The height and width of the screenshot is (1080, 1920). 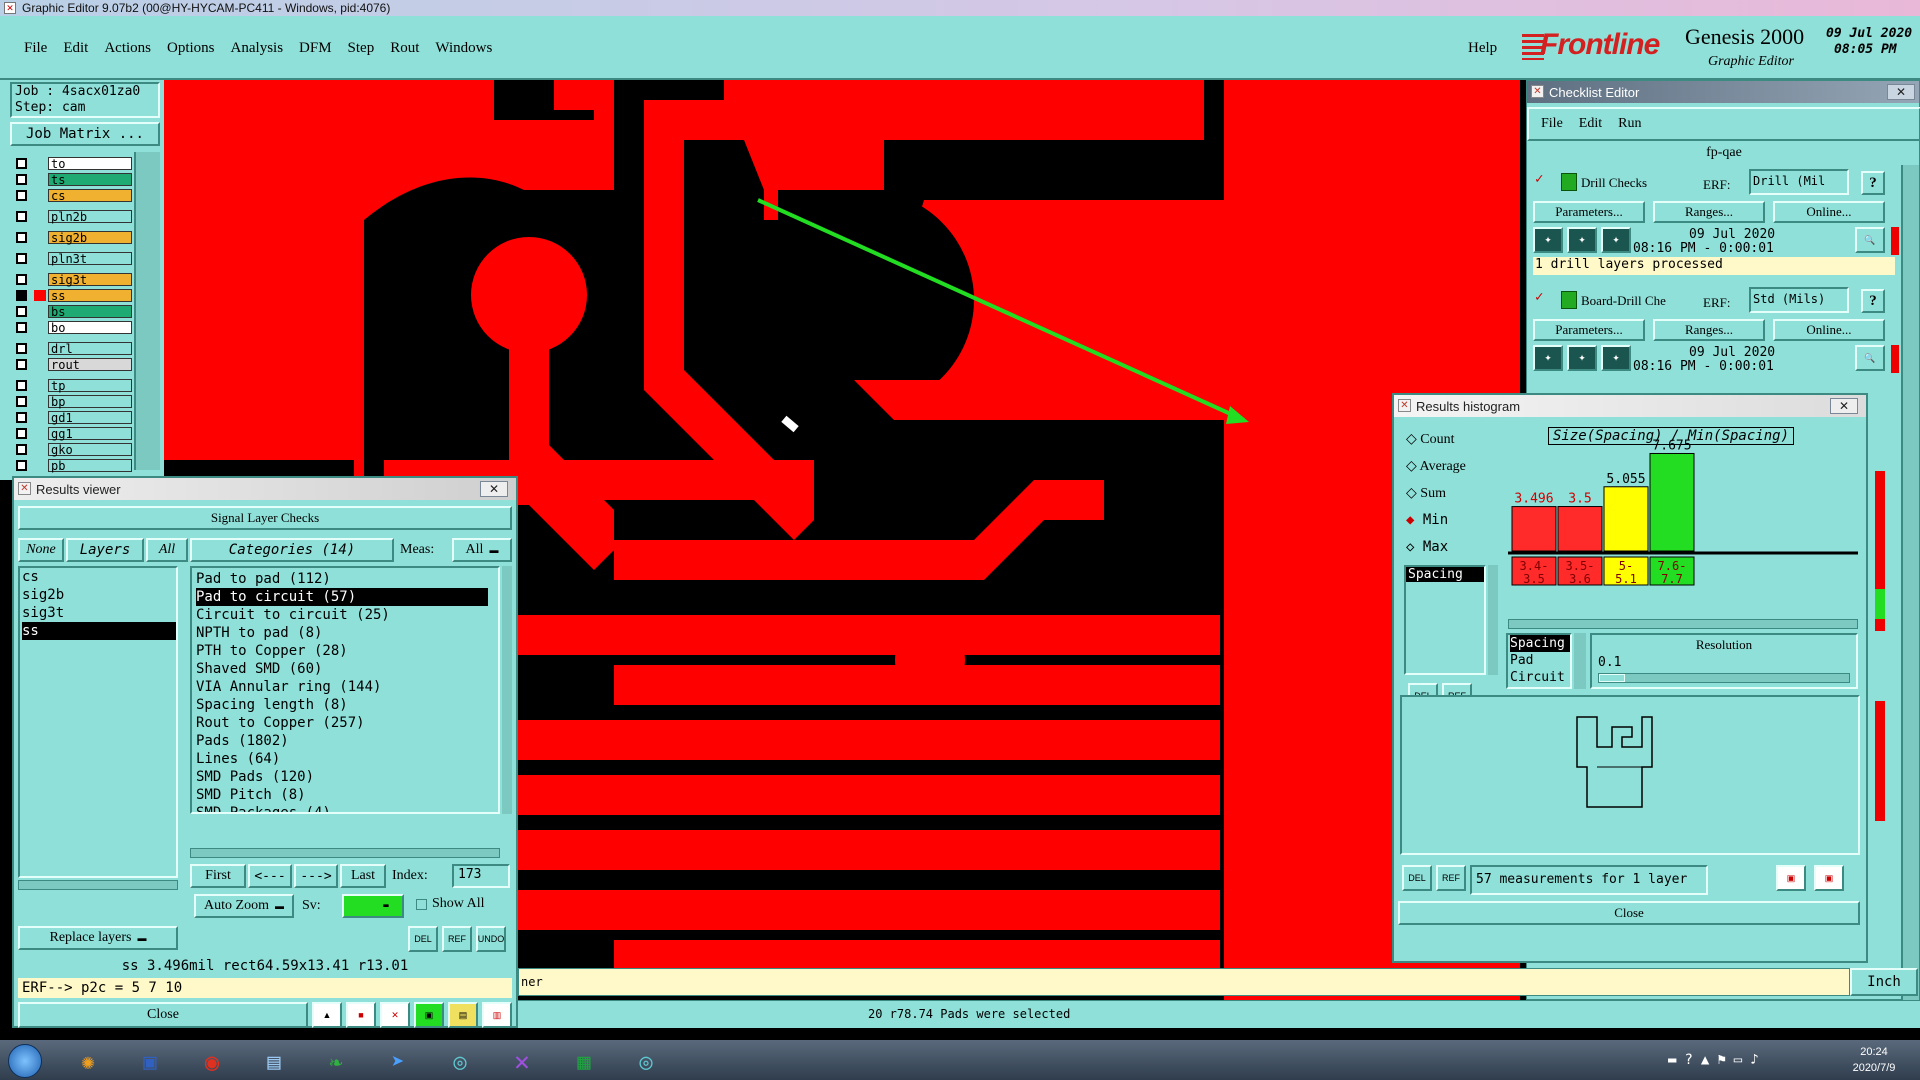 I want to click on menu-file: File, so click(x=35, y=48).